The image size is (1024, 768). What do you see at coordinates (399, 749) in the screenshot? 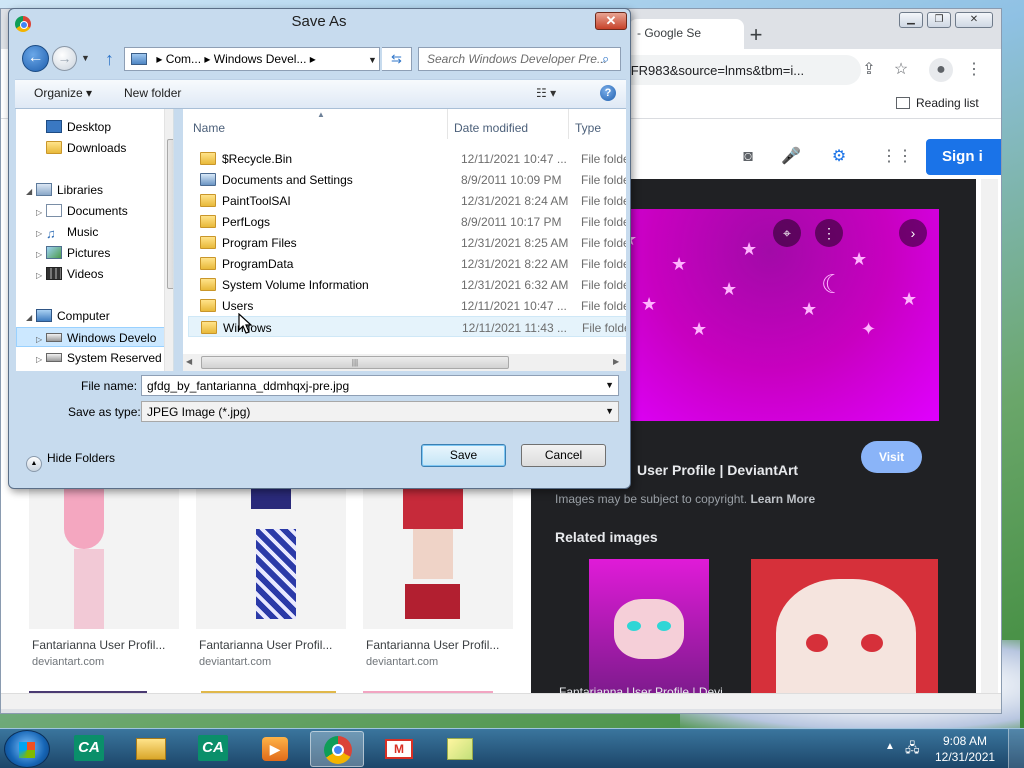
I see `taskbar-gmail: M` at bounding box center [399, 749].